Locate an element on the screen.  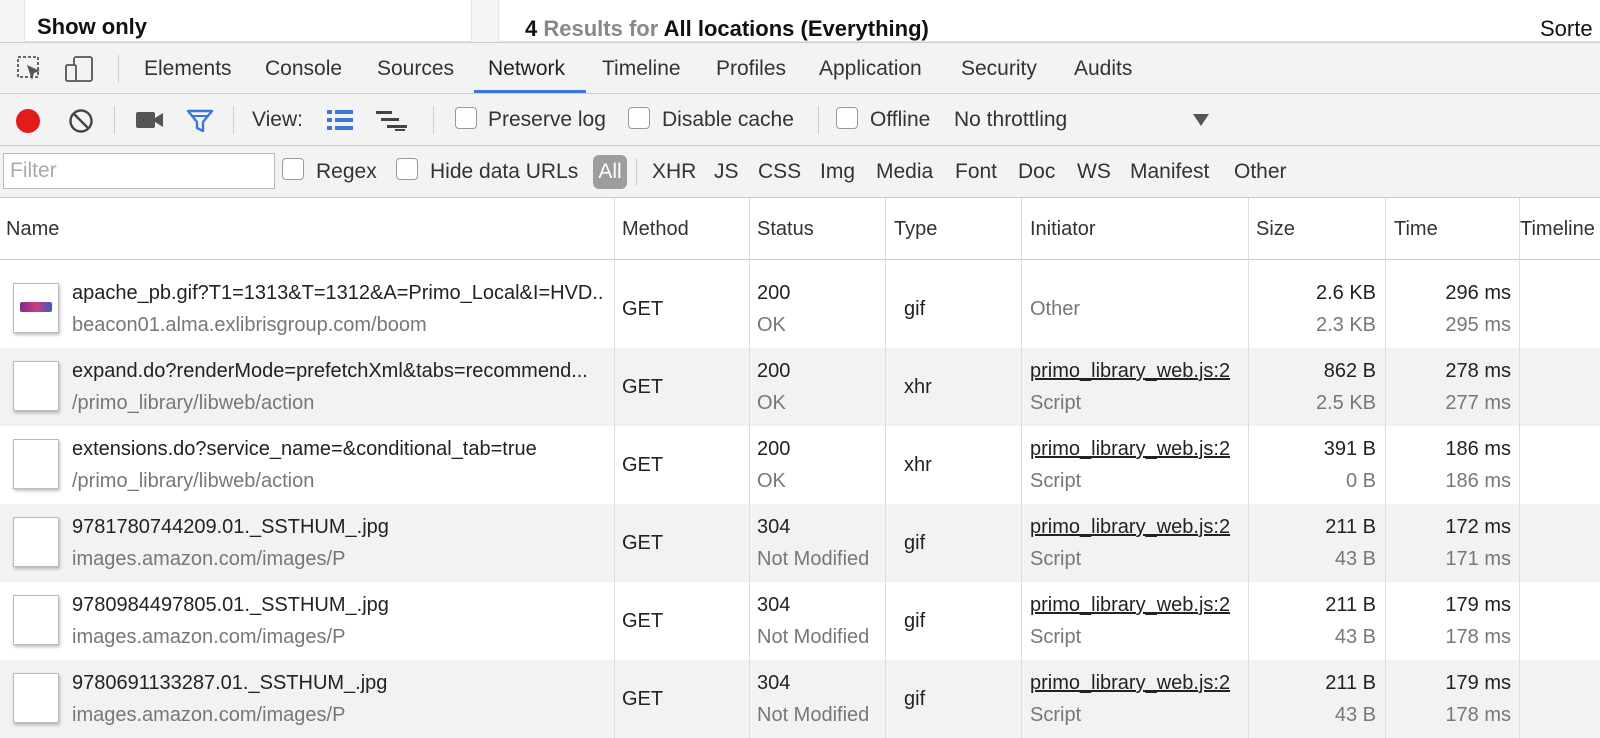
total-time: 179 ms is located at coordinates (1478, 683).